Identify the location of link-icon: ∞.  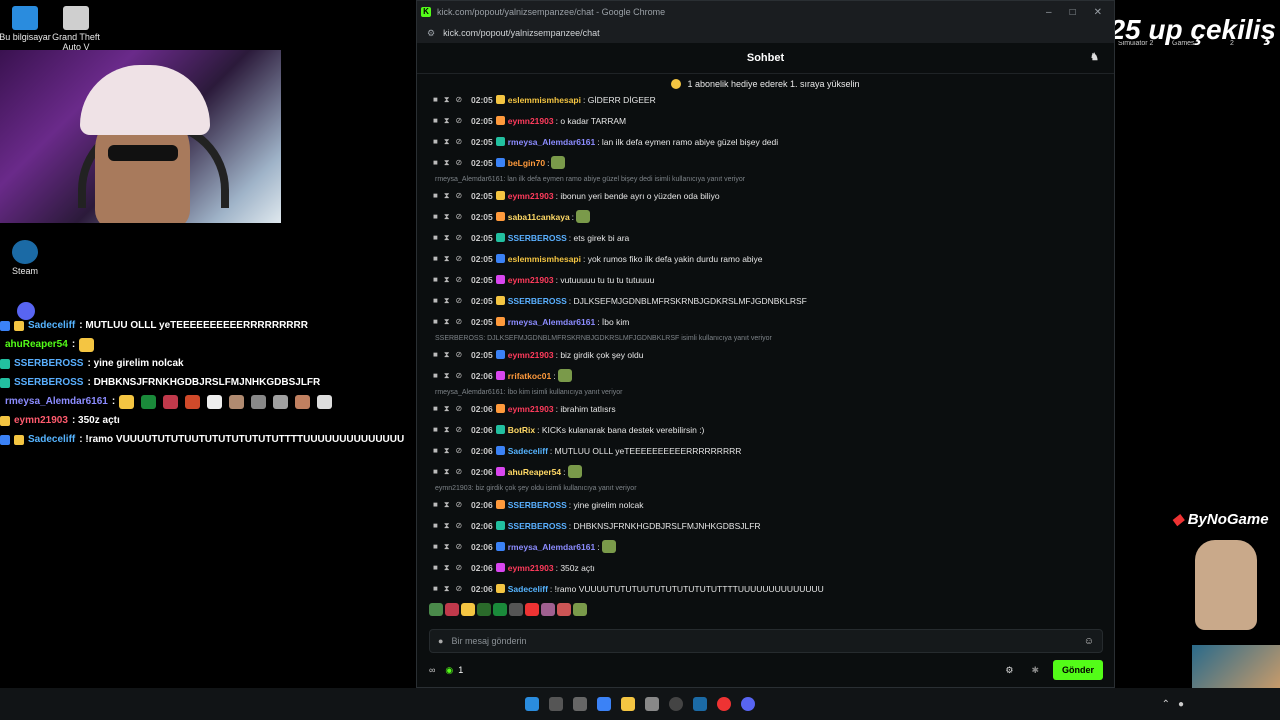
(432, 670).